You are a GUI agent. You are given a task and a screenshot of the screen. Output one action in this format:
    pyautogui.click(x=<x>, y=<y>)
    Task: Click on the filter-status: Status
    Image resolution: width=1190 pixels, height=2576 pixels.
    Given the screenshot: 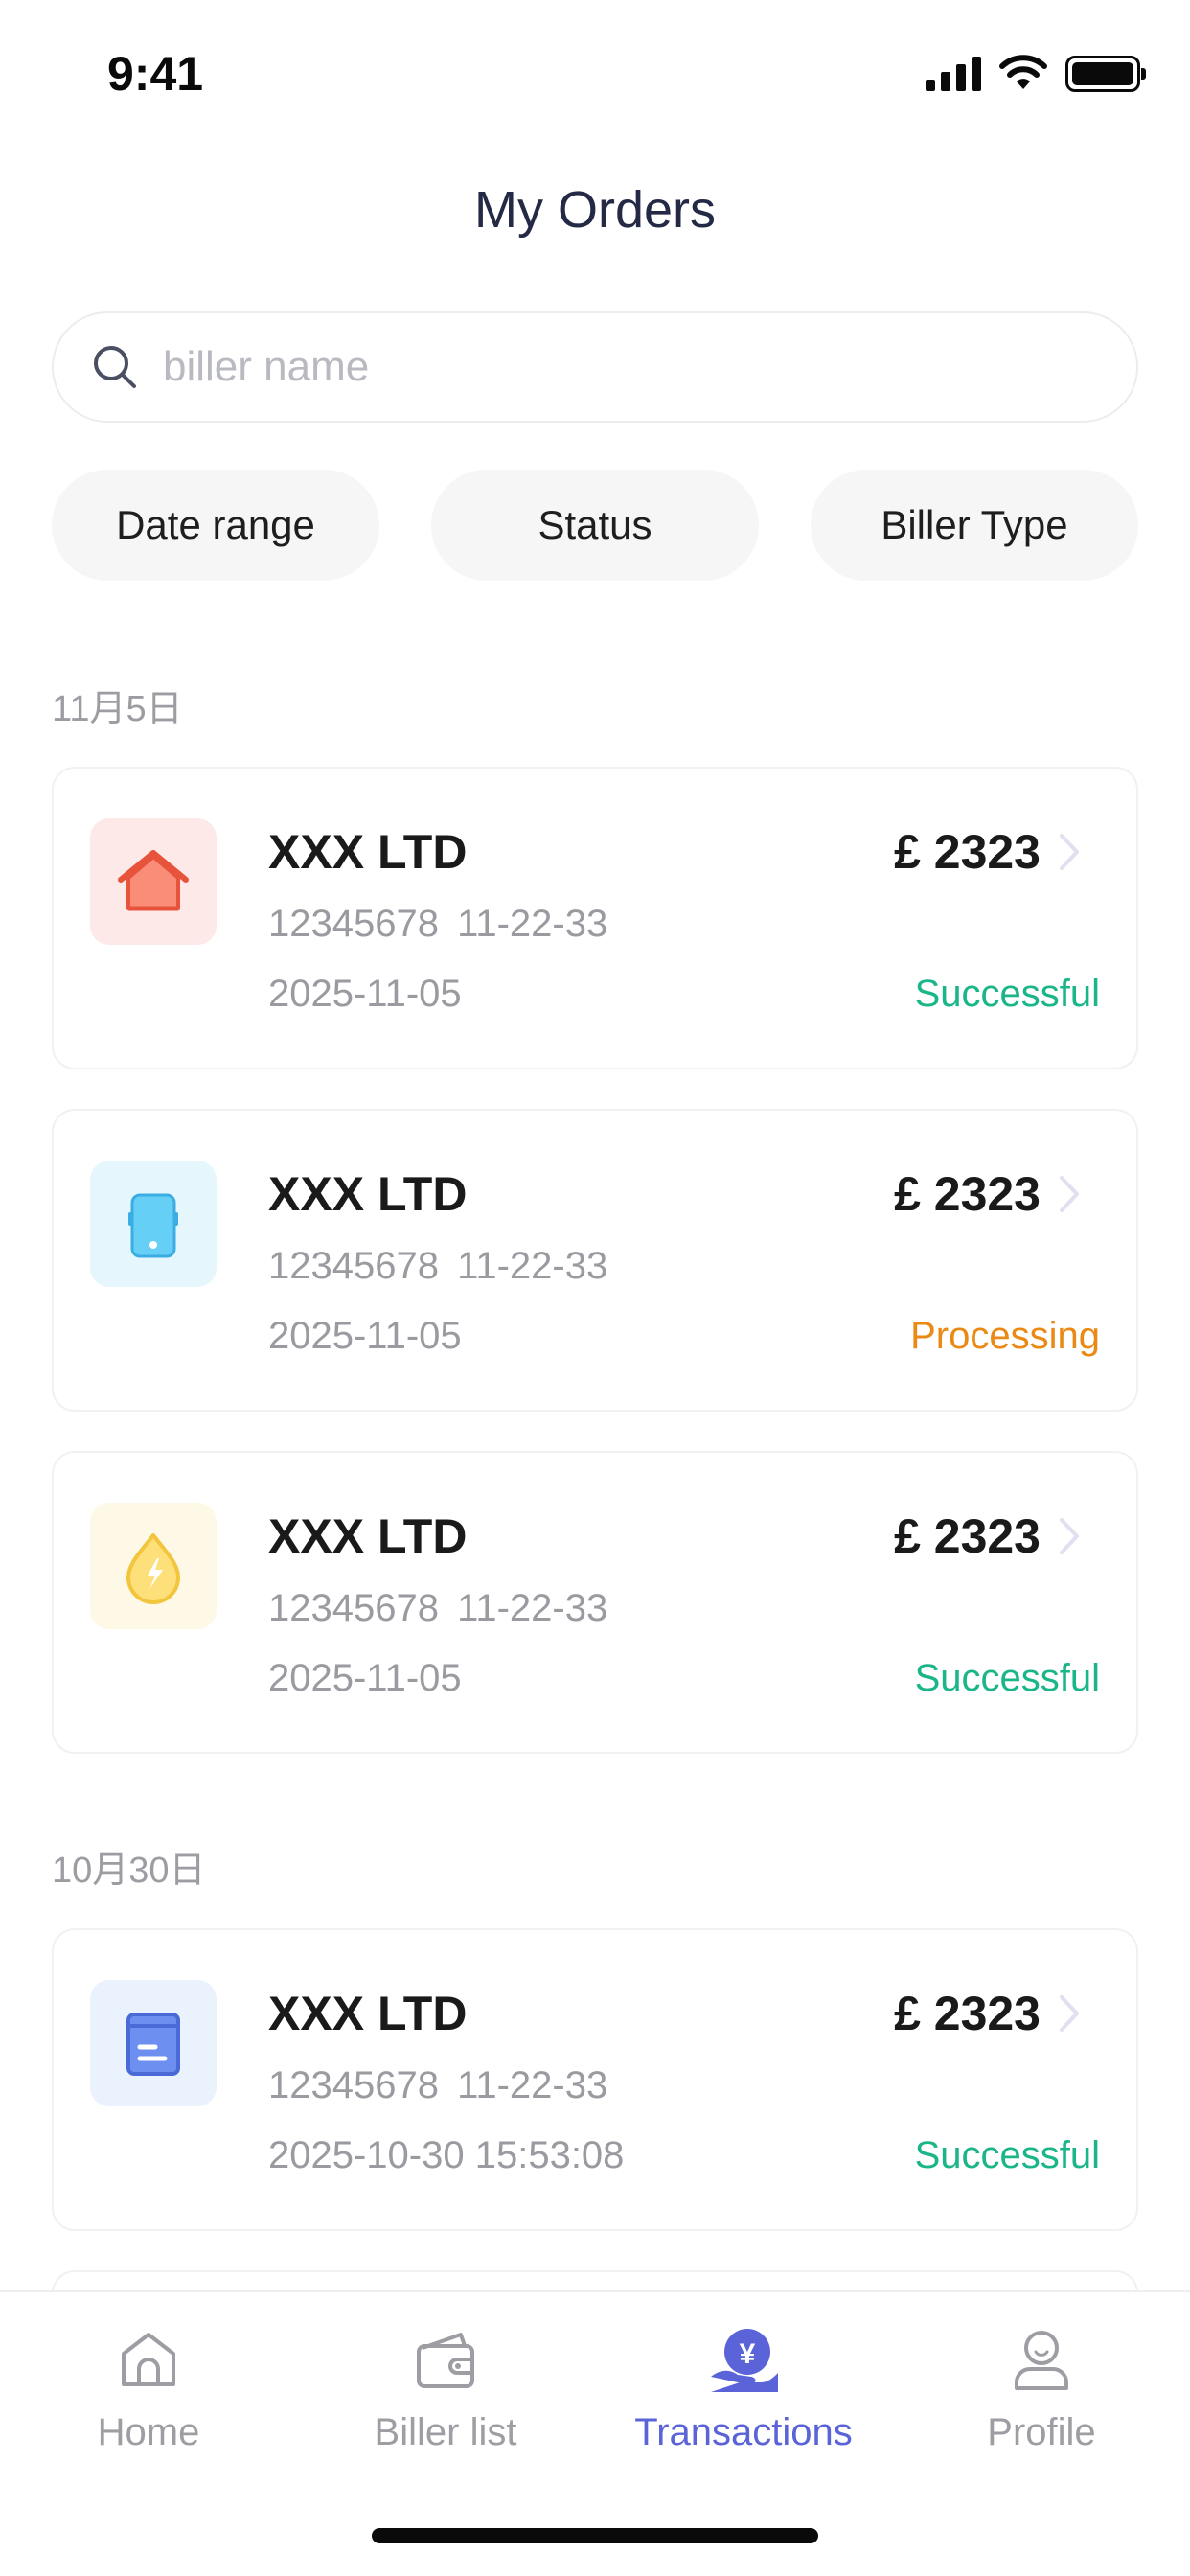 What is the action you would take?
    pyautogui.click(x=595, y=525)
    